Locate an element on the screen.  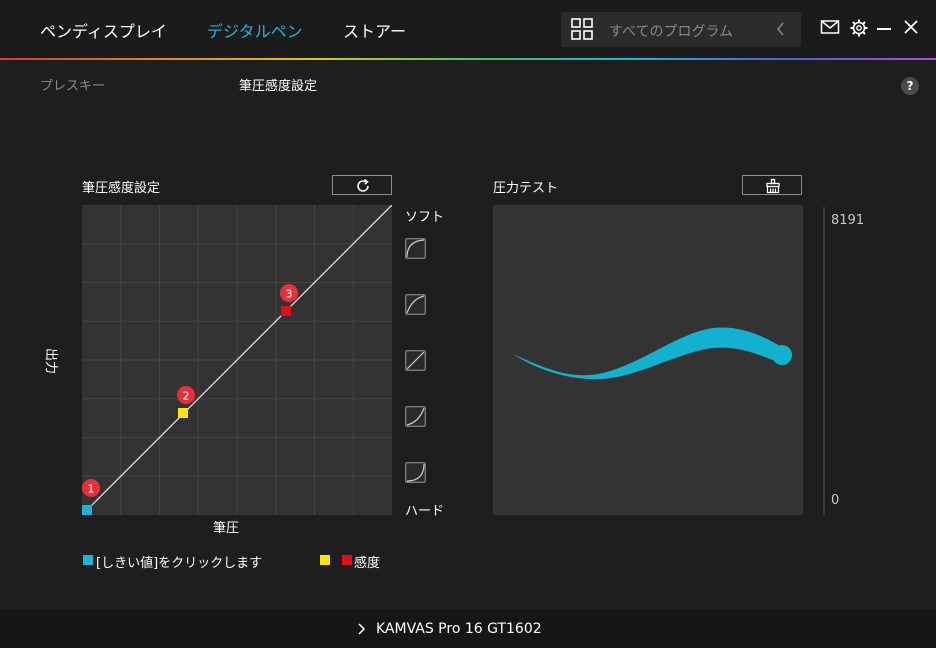
test-stroke is located at coordinates (649, 353).